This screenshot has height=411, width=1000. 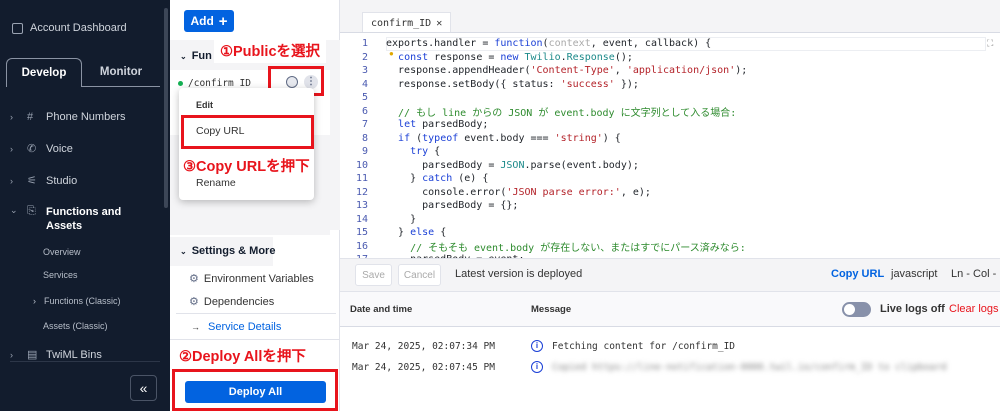 I want to click on close-icon: ✕, so click(x=439, y=23).